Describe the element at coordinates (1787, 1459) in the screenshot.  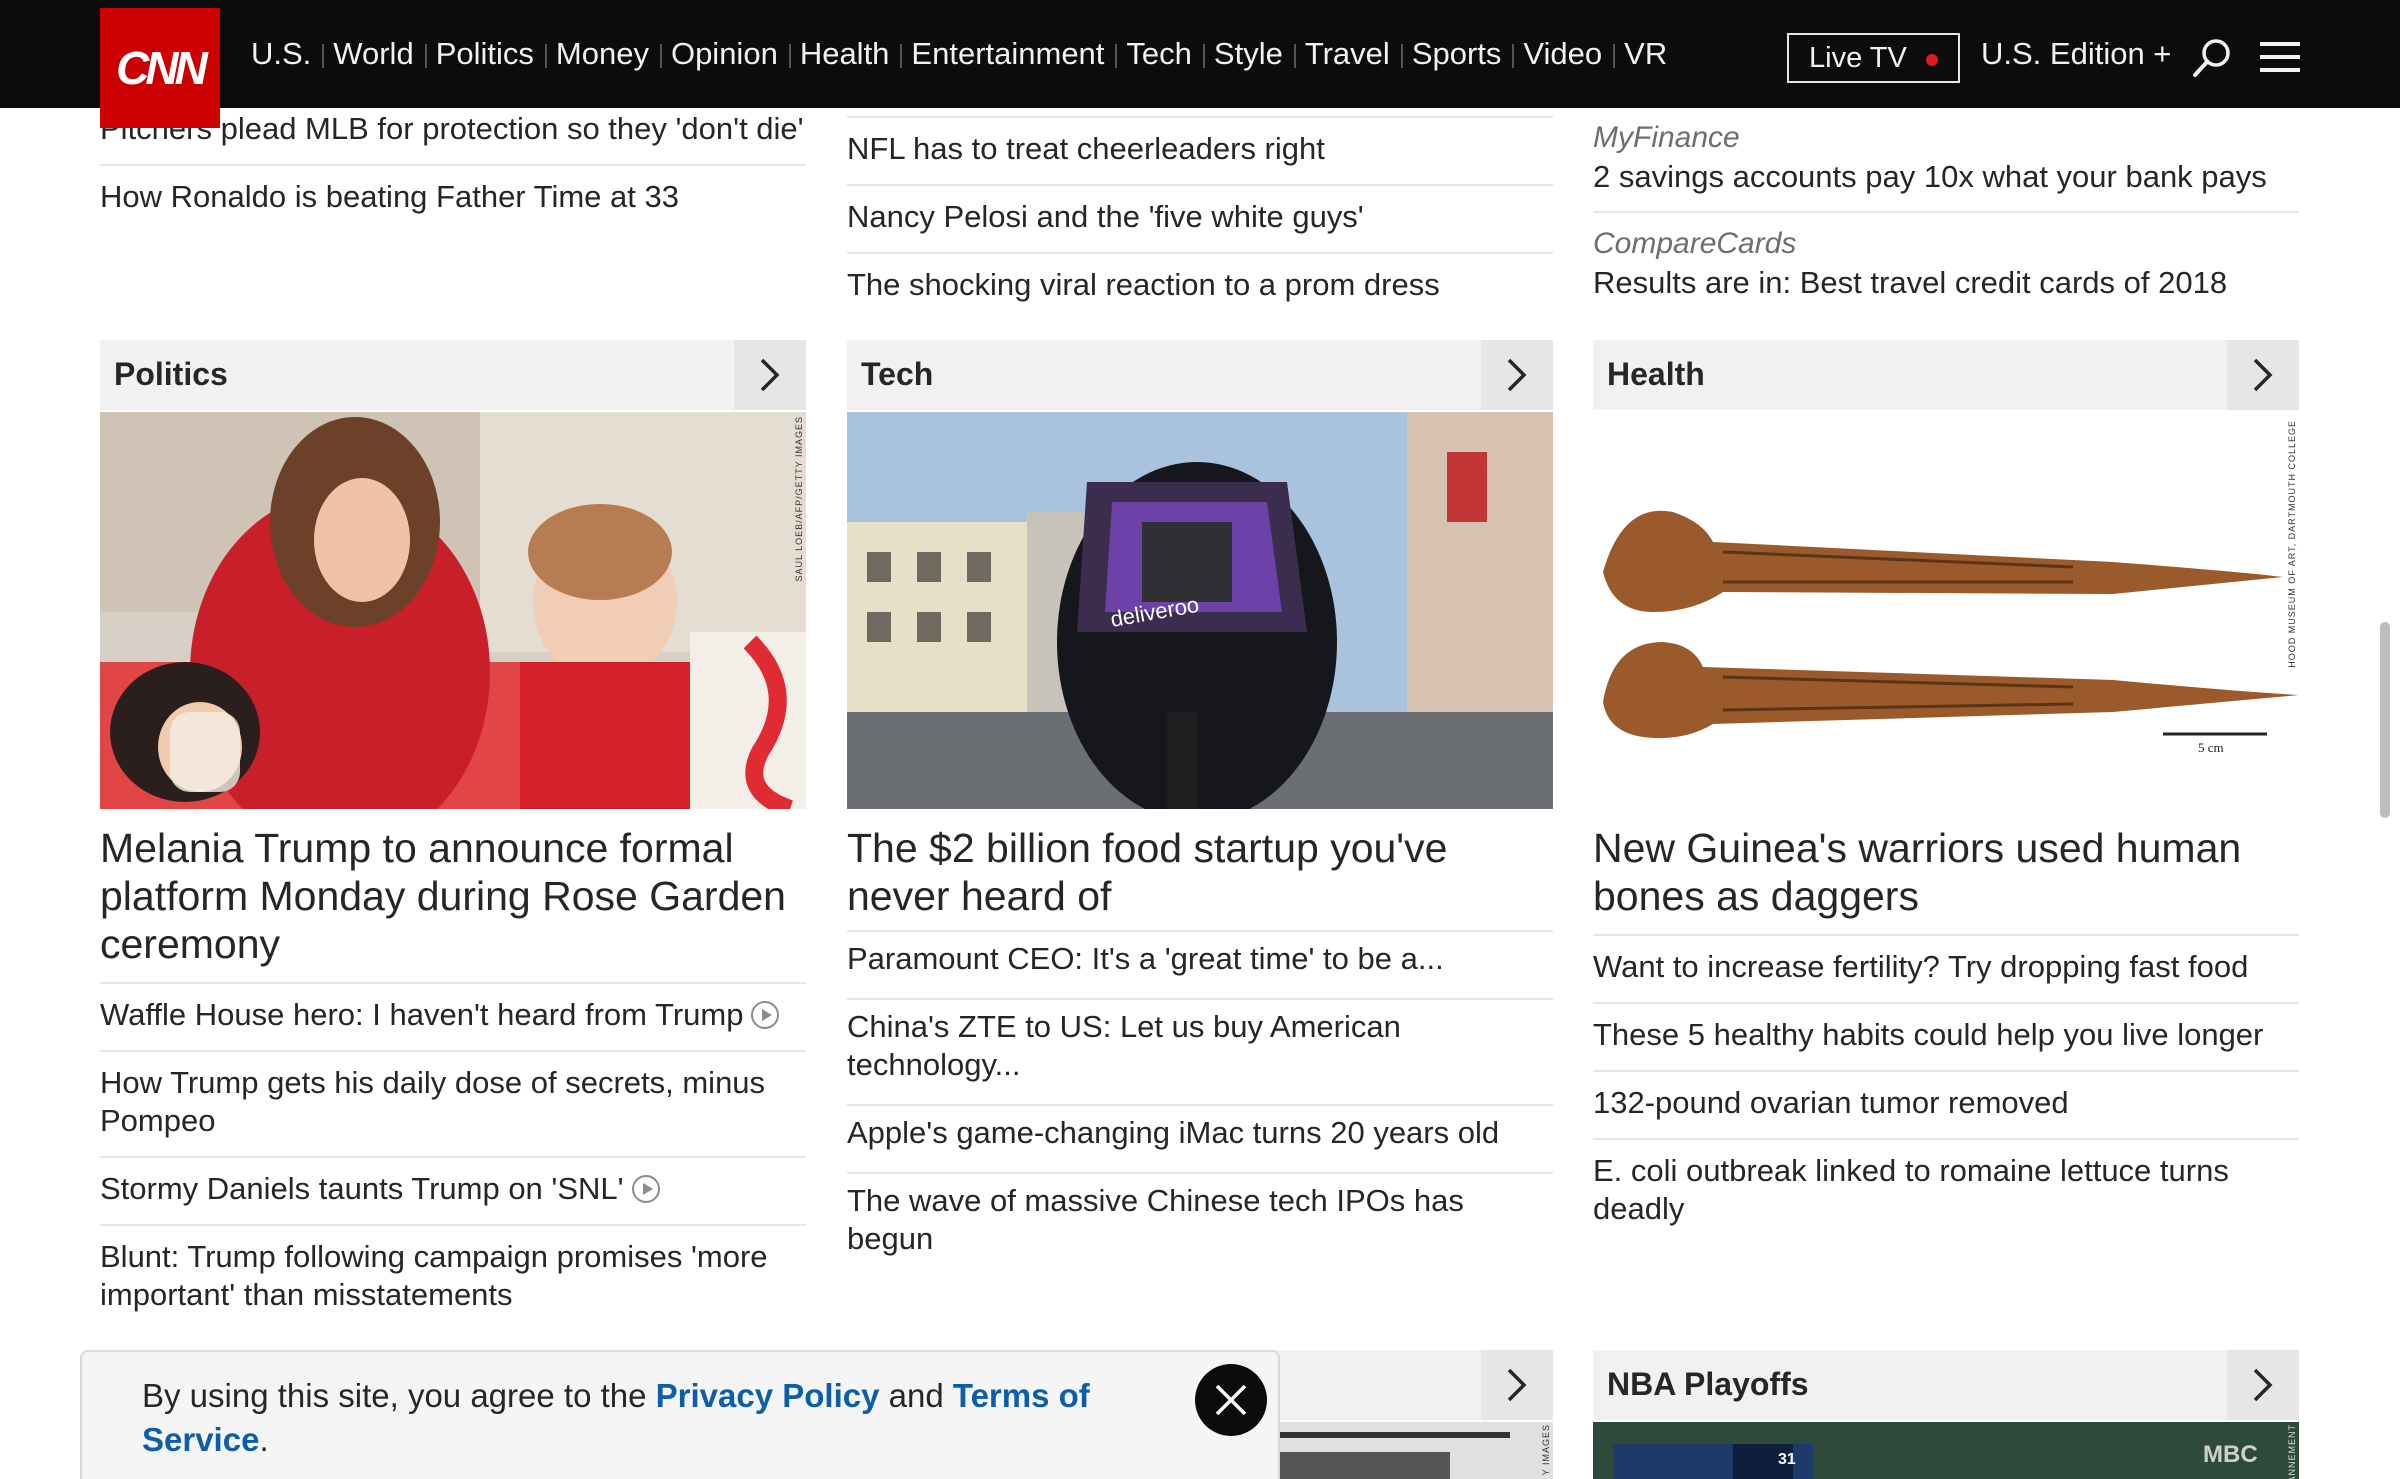
I see `score: 31` at that location.